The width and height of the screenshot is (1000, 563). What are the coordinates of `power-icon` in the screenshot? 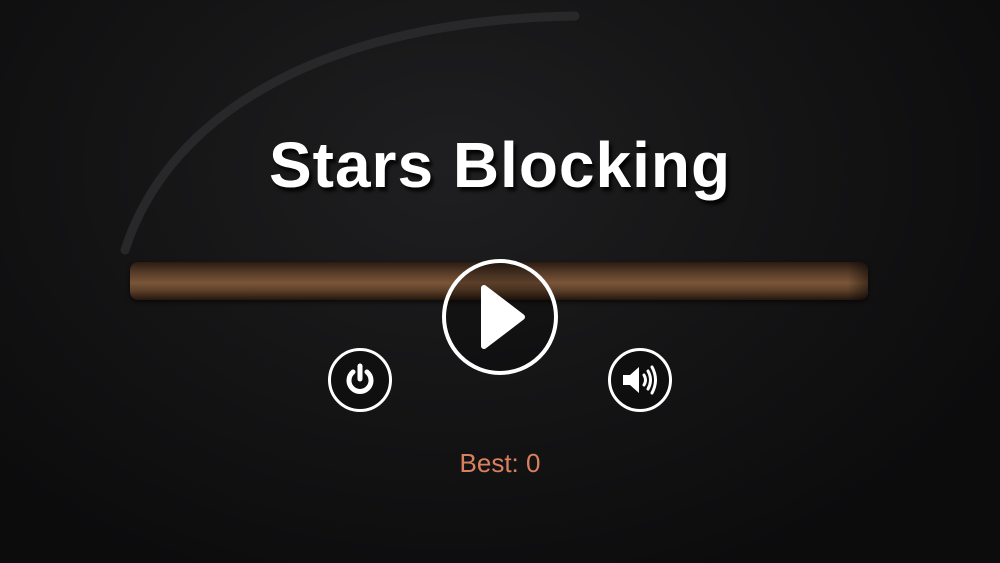 It's located at (360, 378).